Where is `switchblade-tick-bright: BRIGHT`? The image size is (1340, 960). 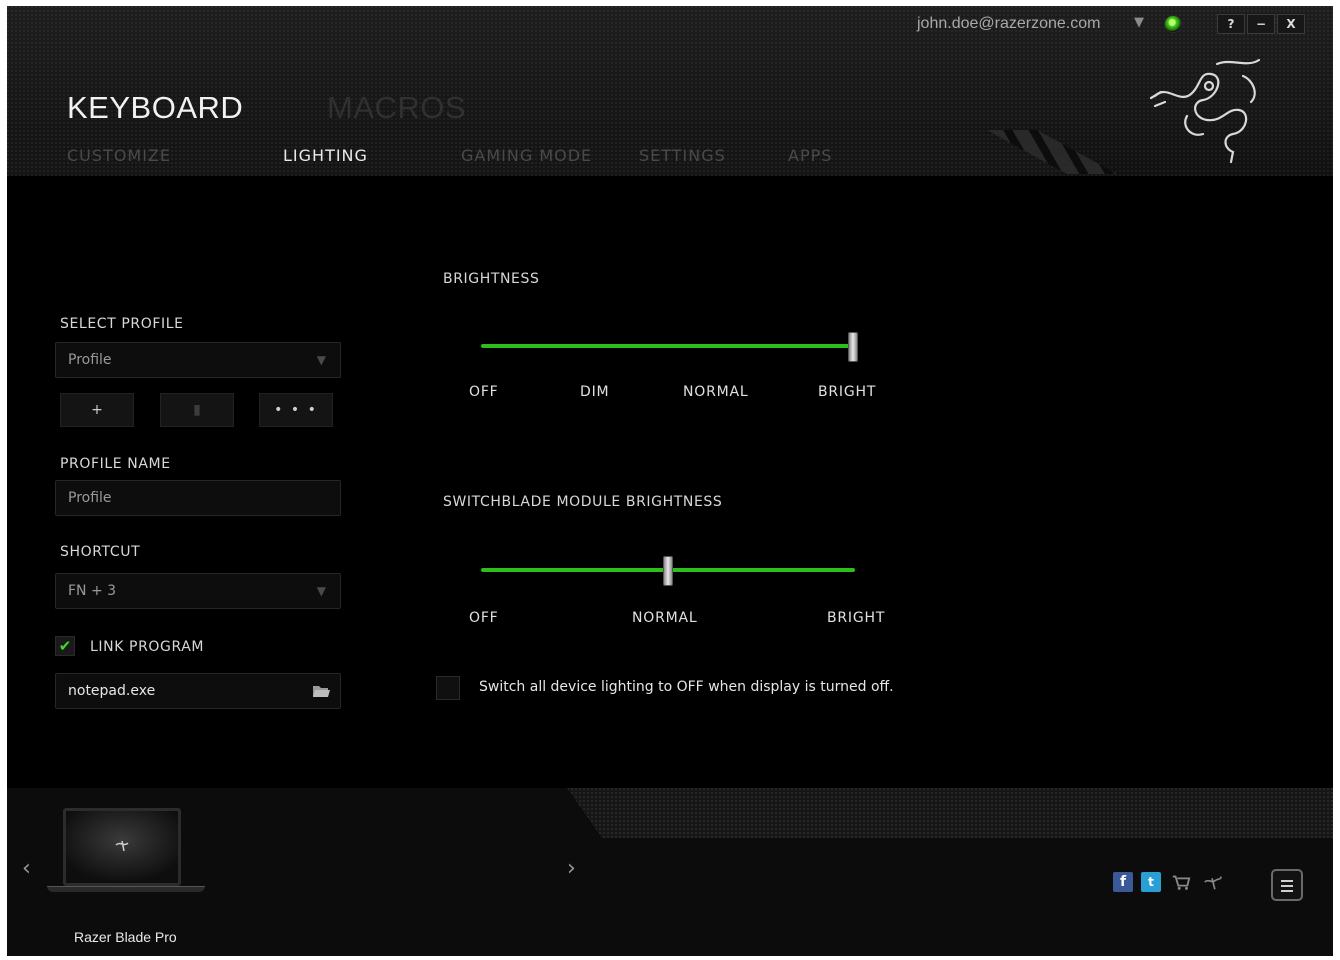
switchblade-tick-bright: BRIGHT is located at coordinates (856, 618).